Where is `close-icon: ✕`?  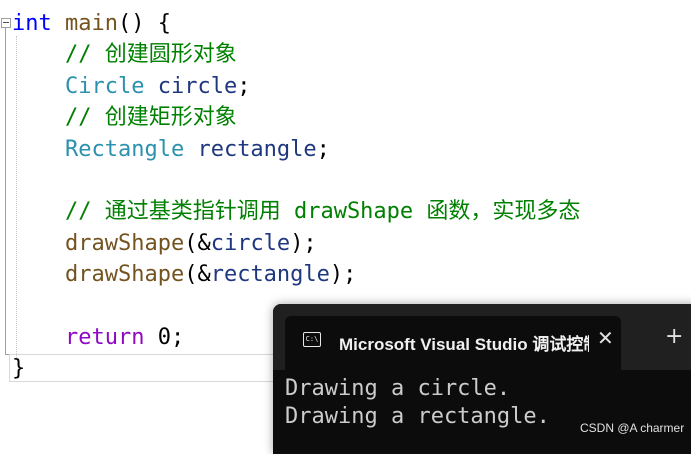 close-icon: ✕ is located at coordinates (605, 338).